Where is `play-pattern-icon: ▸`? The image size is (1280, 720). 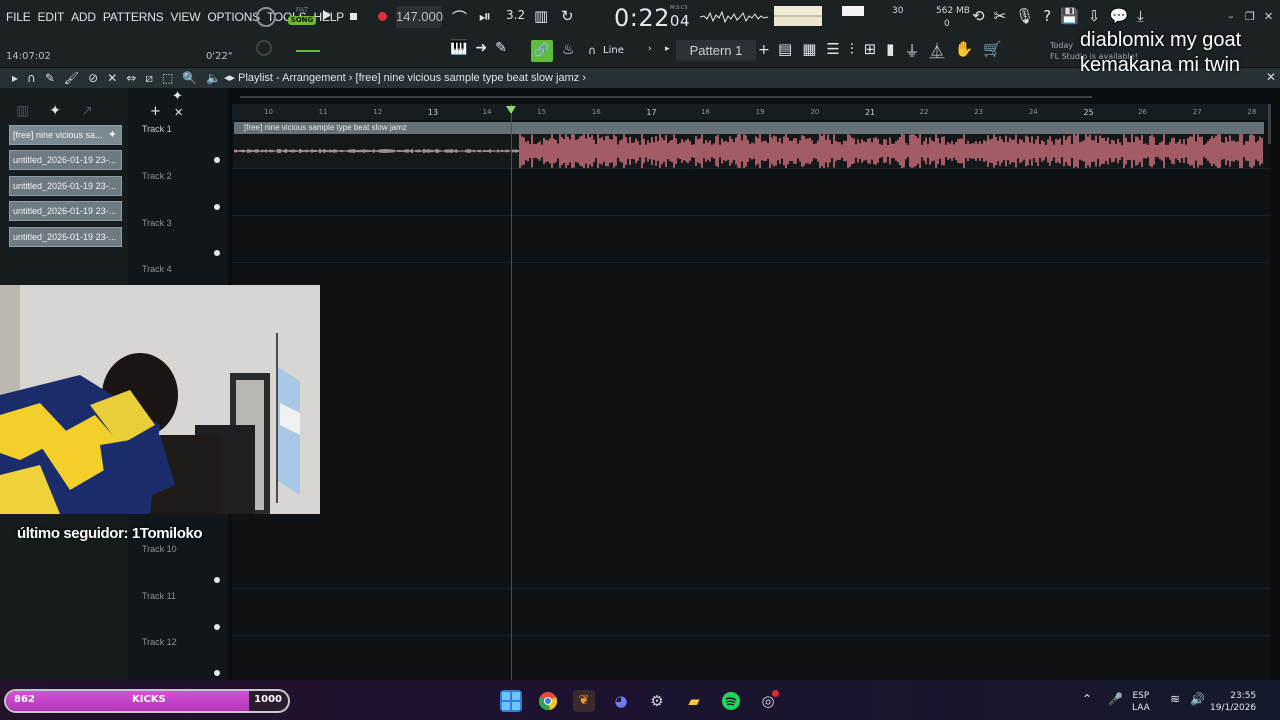
play-pattern-icon: ▸ is located at coordinates (667, 49).